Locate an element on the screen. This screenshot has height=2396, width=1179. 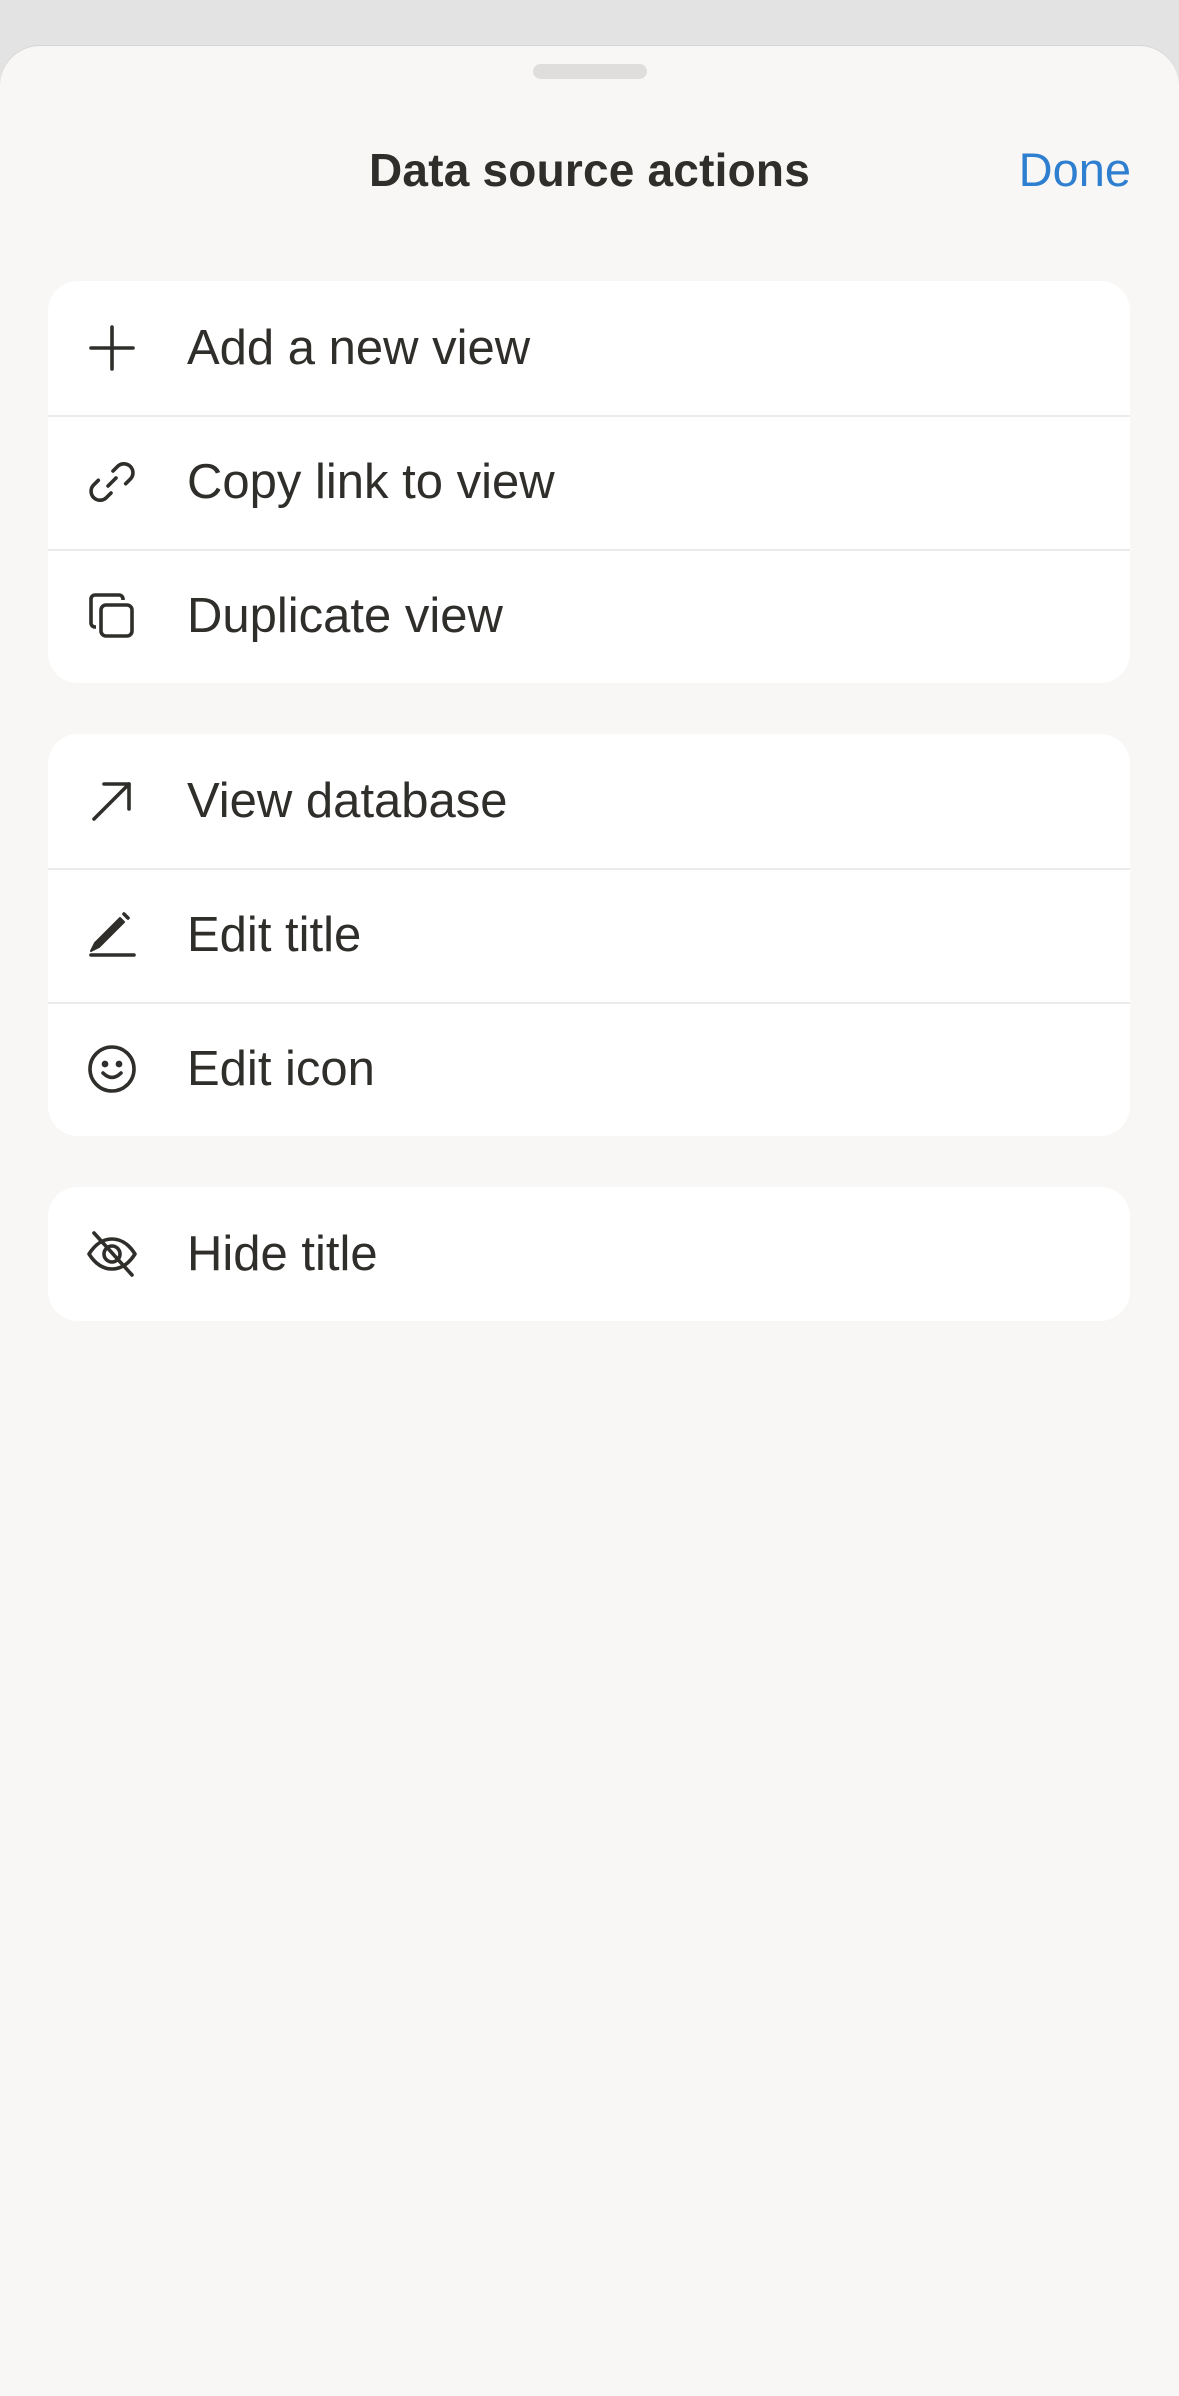
view-database-item: View database is located at coordinates (589, 801).